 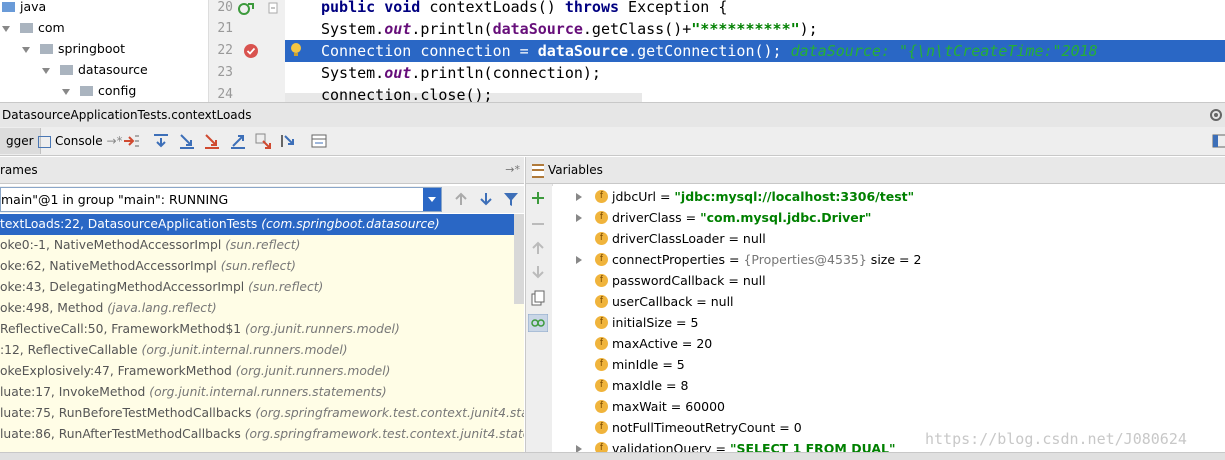 What do you see at coordinates (112, 141) in the screenshot?
I see `pin-arrow-icon: →*` at bounding box center [112, 141].